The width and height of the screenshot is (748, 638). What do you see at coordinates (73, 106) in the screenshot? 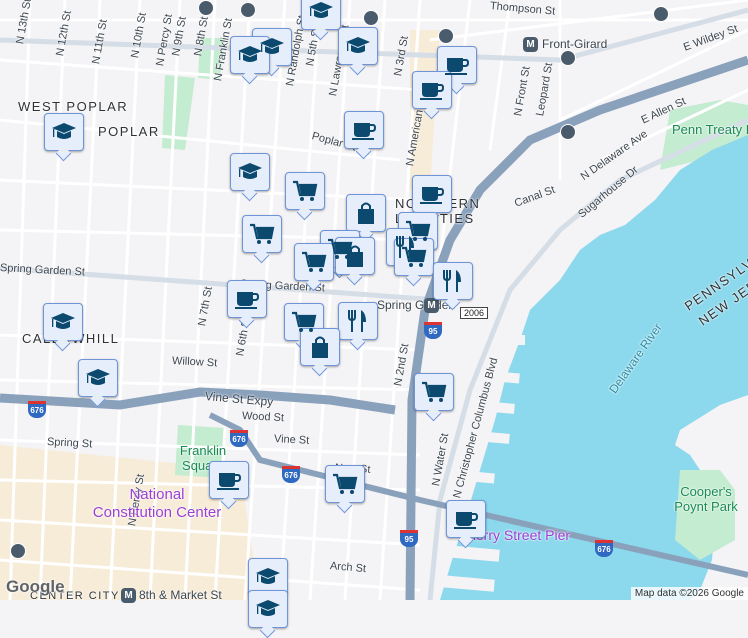
I see `area-label: WEST POPLAR` at bounding box center [73, 106].